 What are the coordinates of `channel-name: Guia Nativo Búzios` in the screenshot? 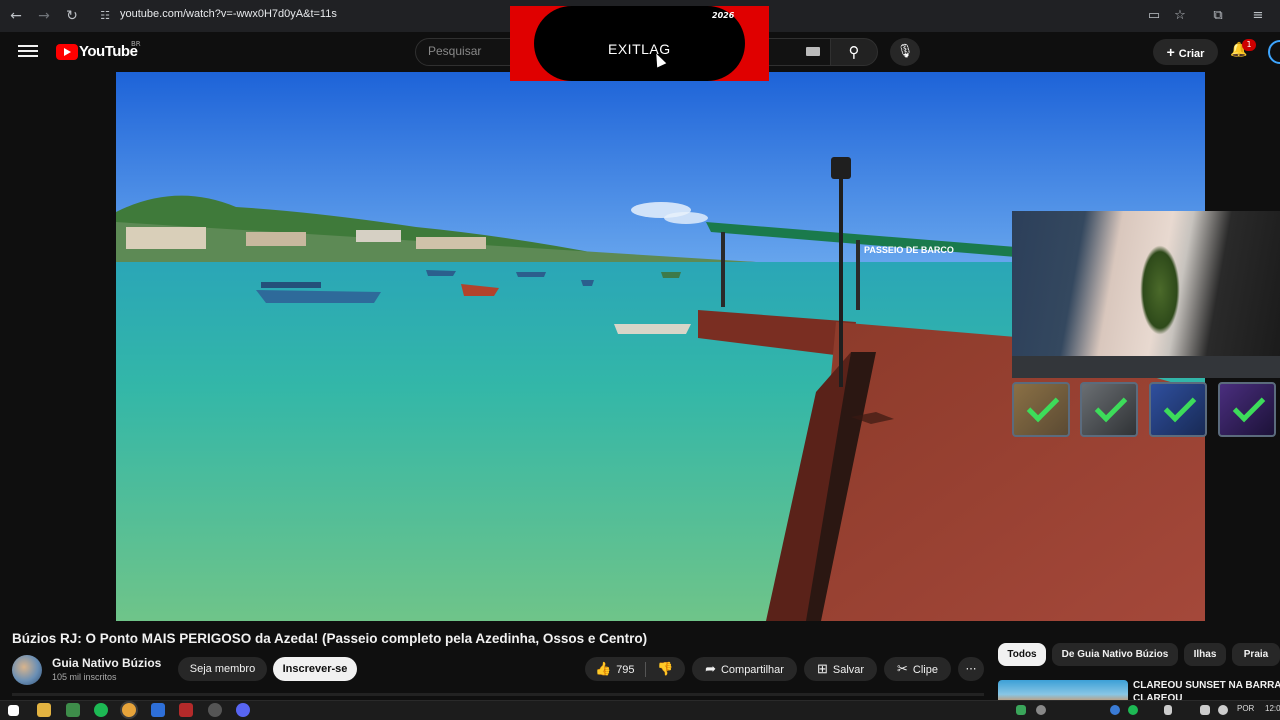 It's located at (106, 663).